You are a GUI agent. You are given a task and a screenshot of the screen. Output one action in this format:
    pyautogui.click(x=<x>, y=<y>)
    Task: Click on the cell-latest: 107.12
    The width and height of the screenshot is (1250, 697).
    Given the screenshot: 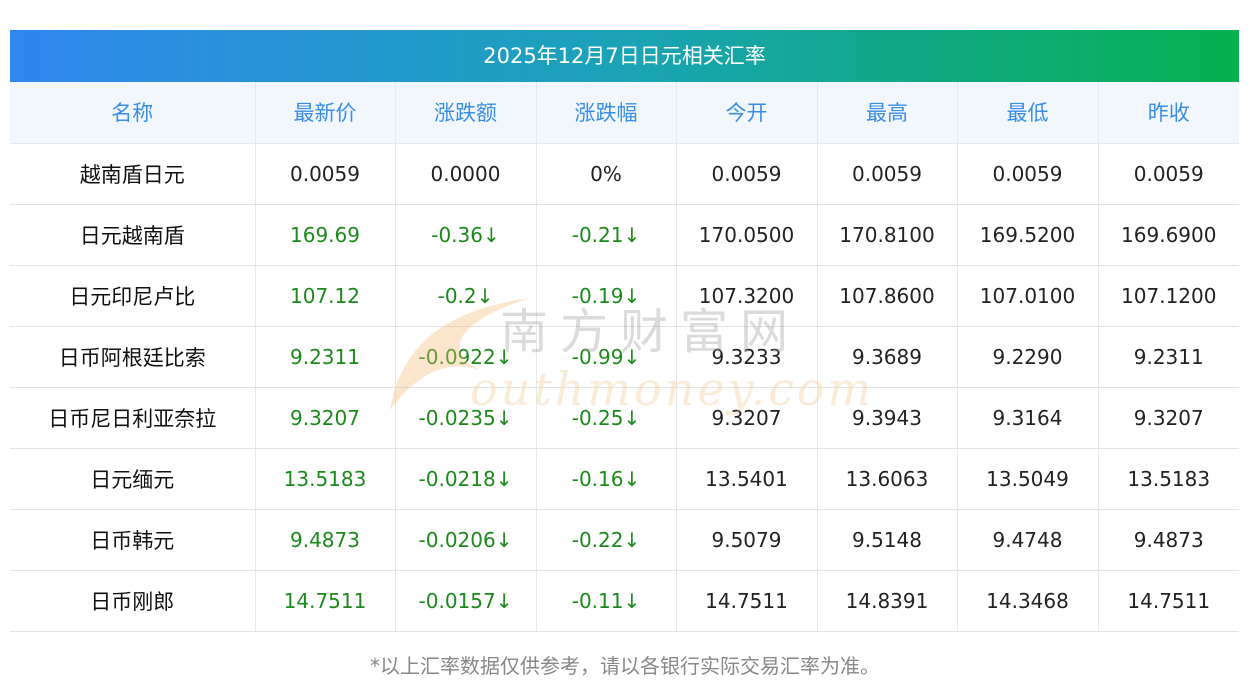 What is the action you would take?
    pyautogui.click(x=325, y=296)
    